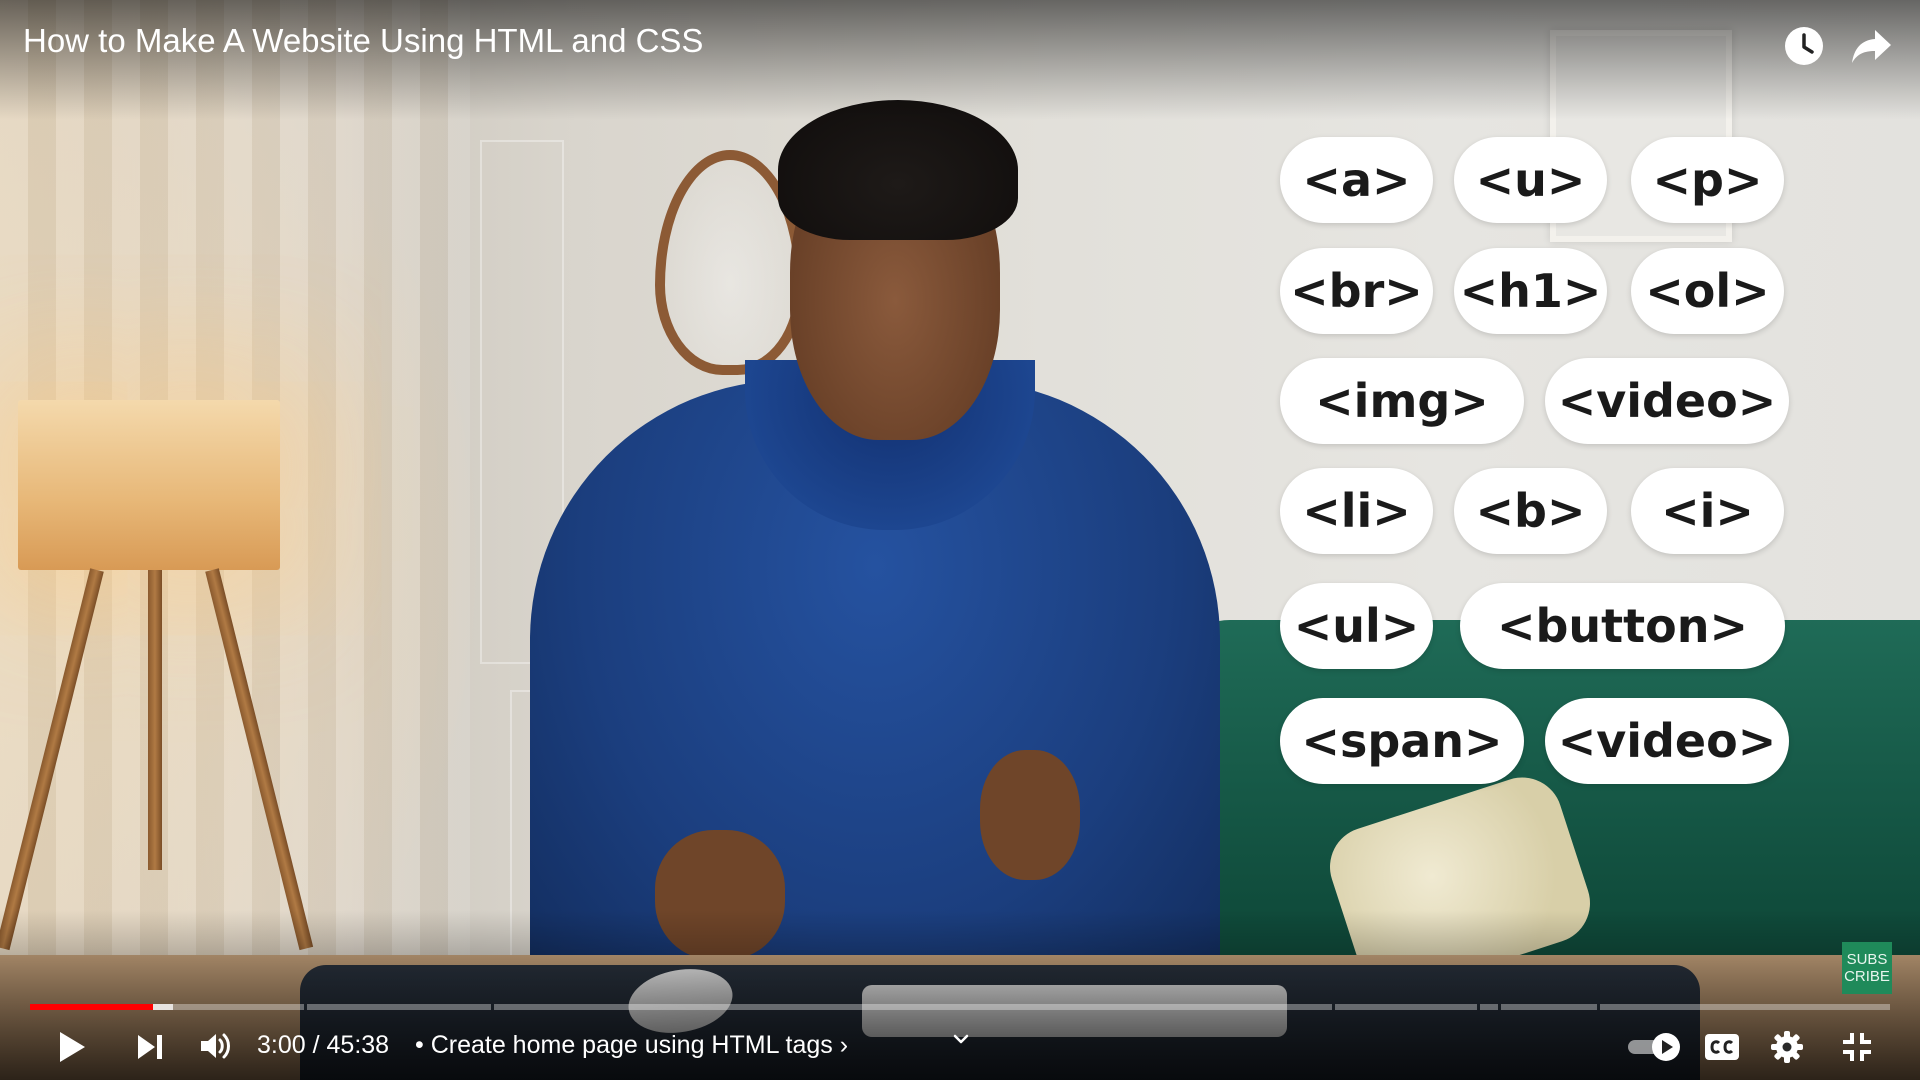  I want to click on played-fill, so click(91, 1007).